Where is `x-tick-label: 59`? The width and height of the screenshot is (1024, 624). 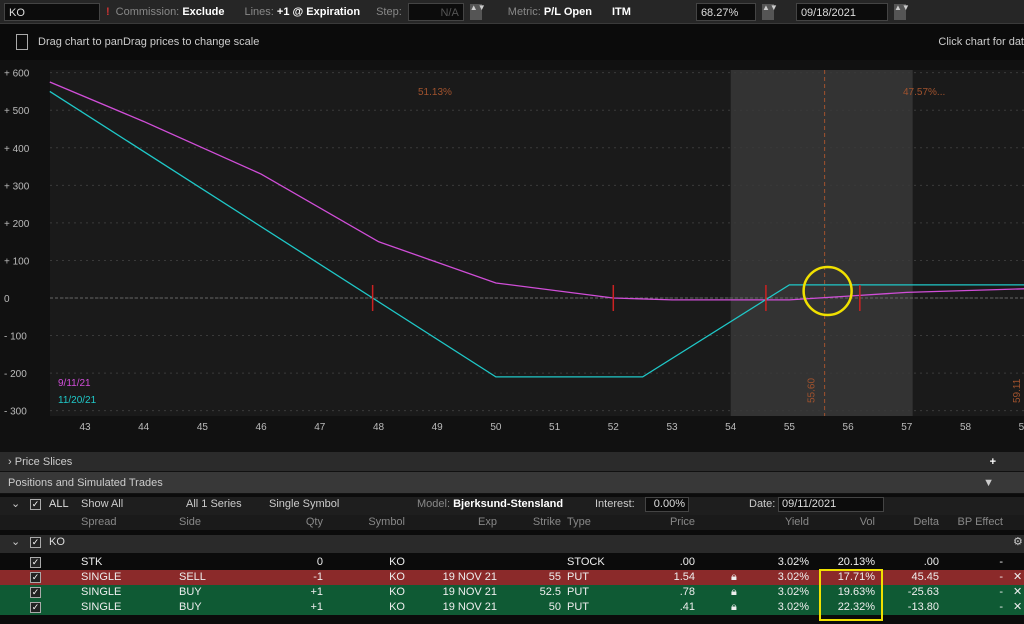 x-tick-label: 59 is located at coordinates (1021, 427).